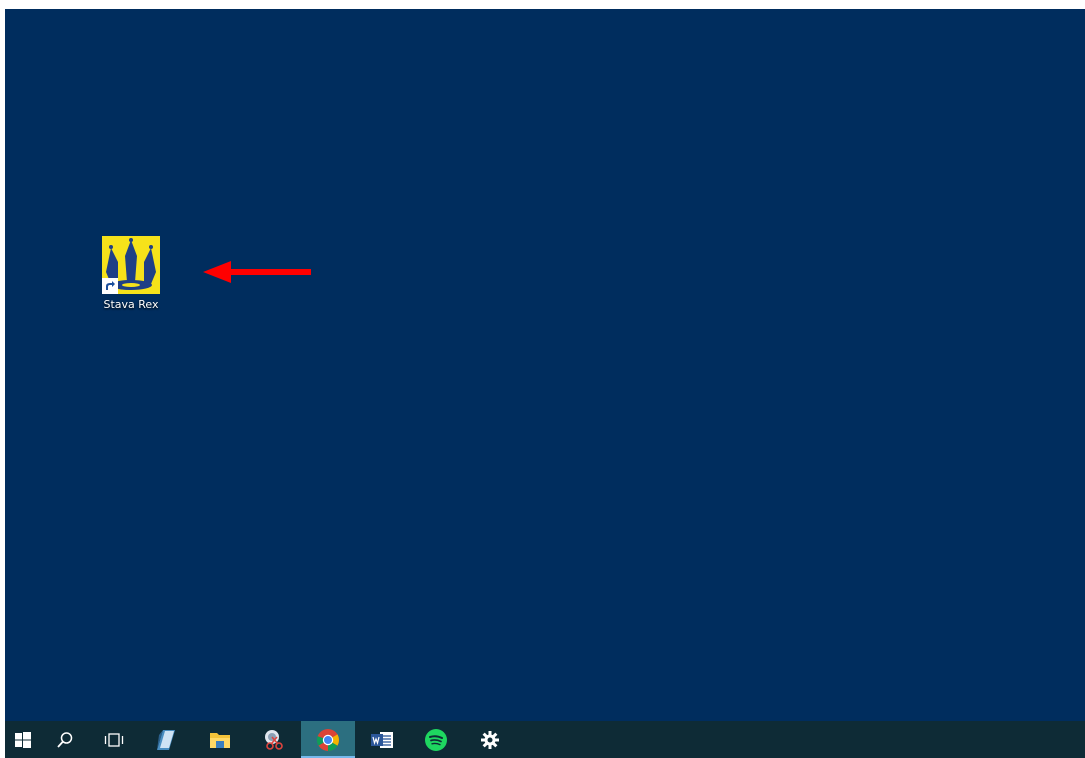 The height and width of the screenshot is (758, 1085). I want to click on taskbar-app-word, so click(382, 739).